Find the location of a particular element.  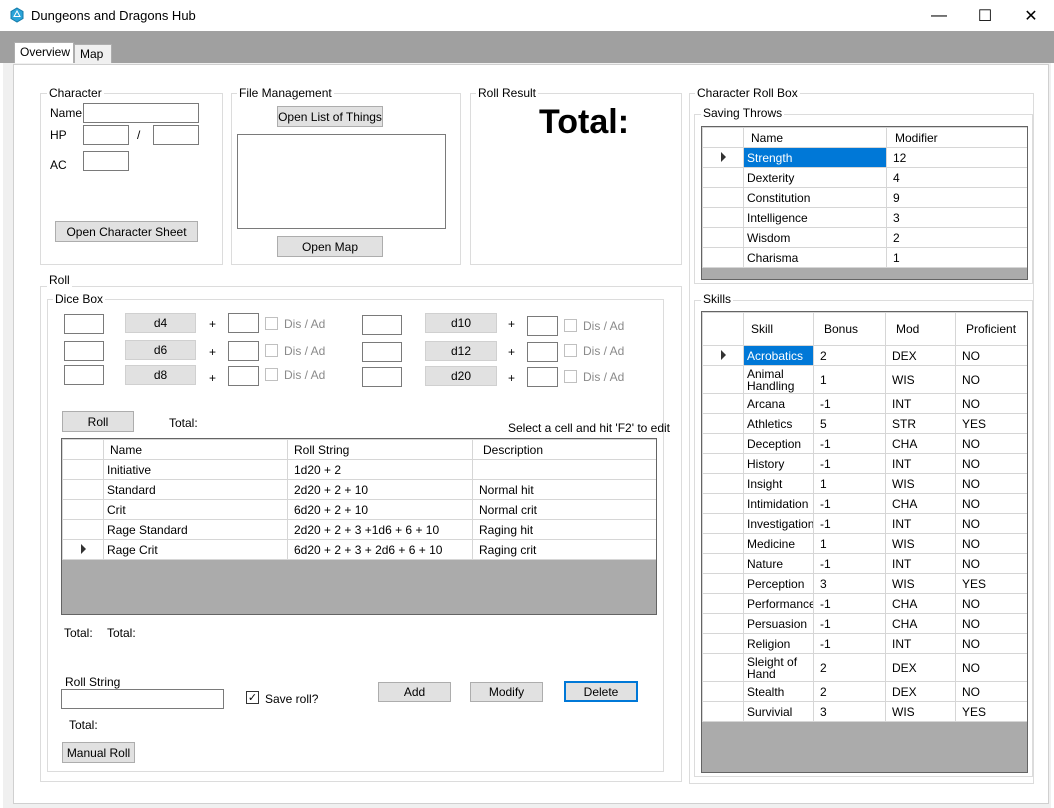

d20-count-input is located at coordinates (382, 377).